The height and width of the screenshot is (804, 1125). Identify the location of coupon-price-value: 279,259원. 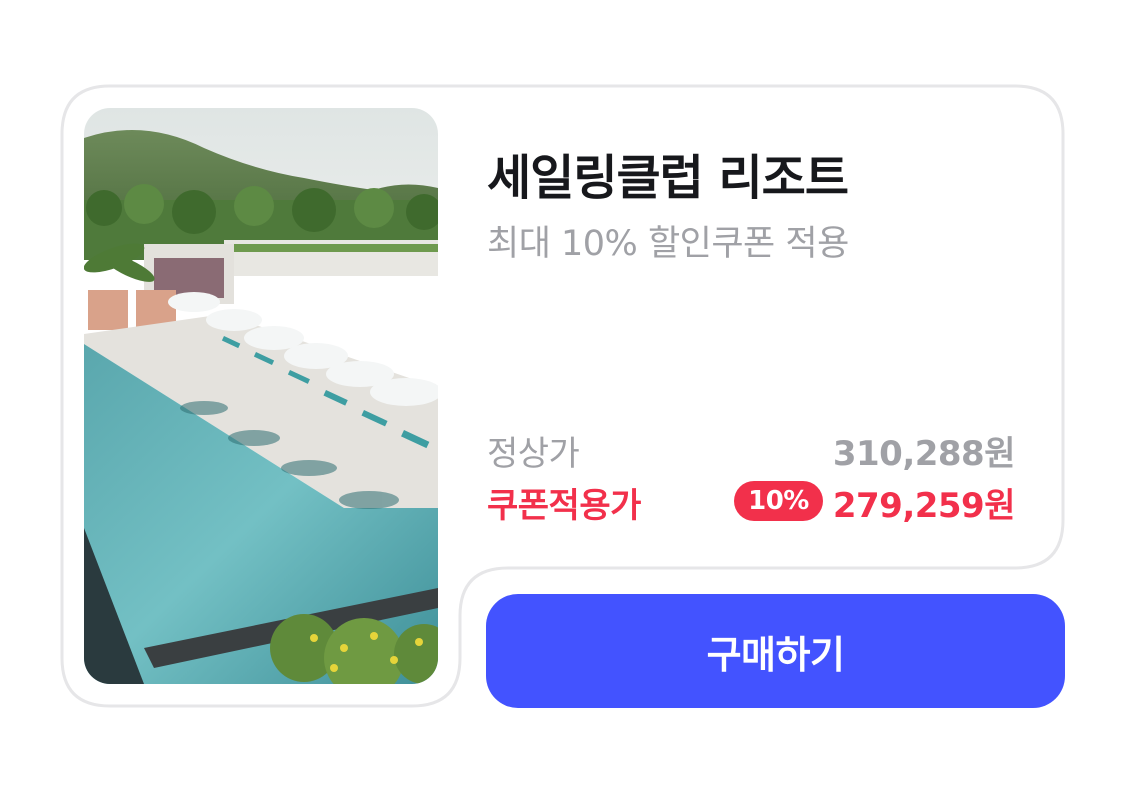
(924, 506).